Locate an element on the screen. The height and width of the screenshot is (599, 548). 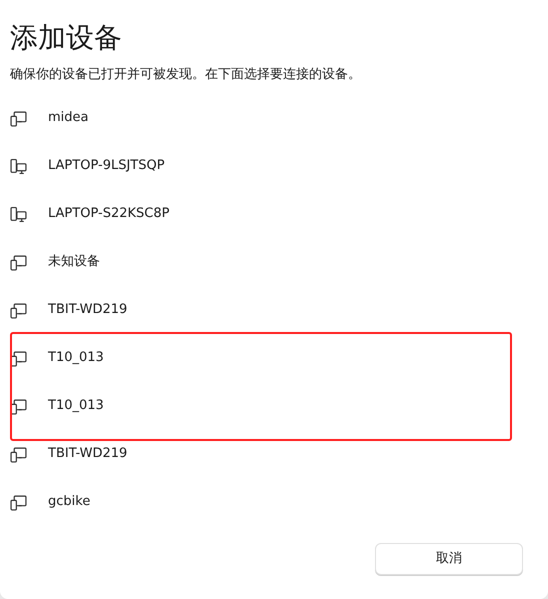
device-name: gcbike is located at coordinates (69, 502).